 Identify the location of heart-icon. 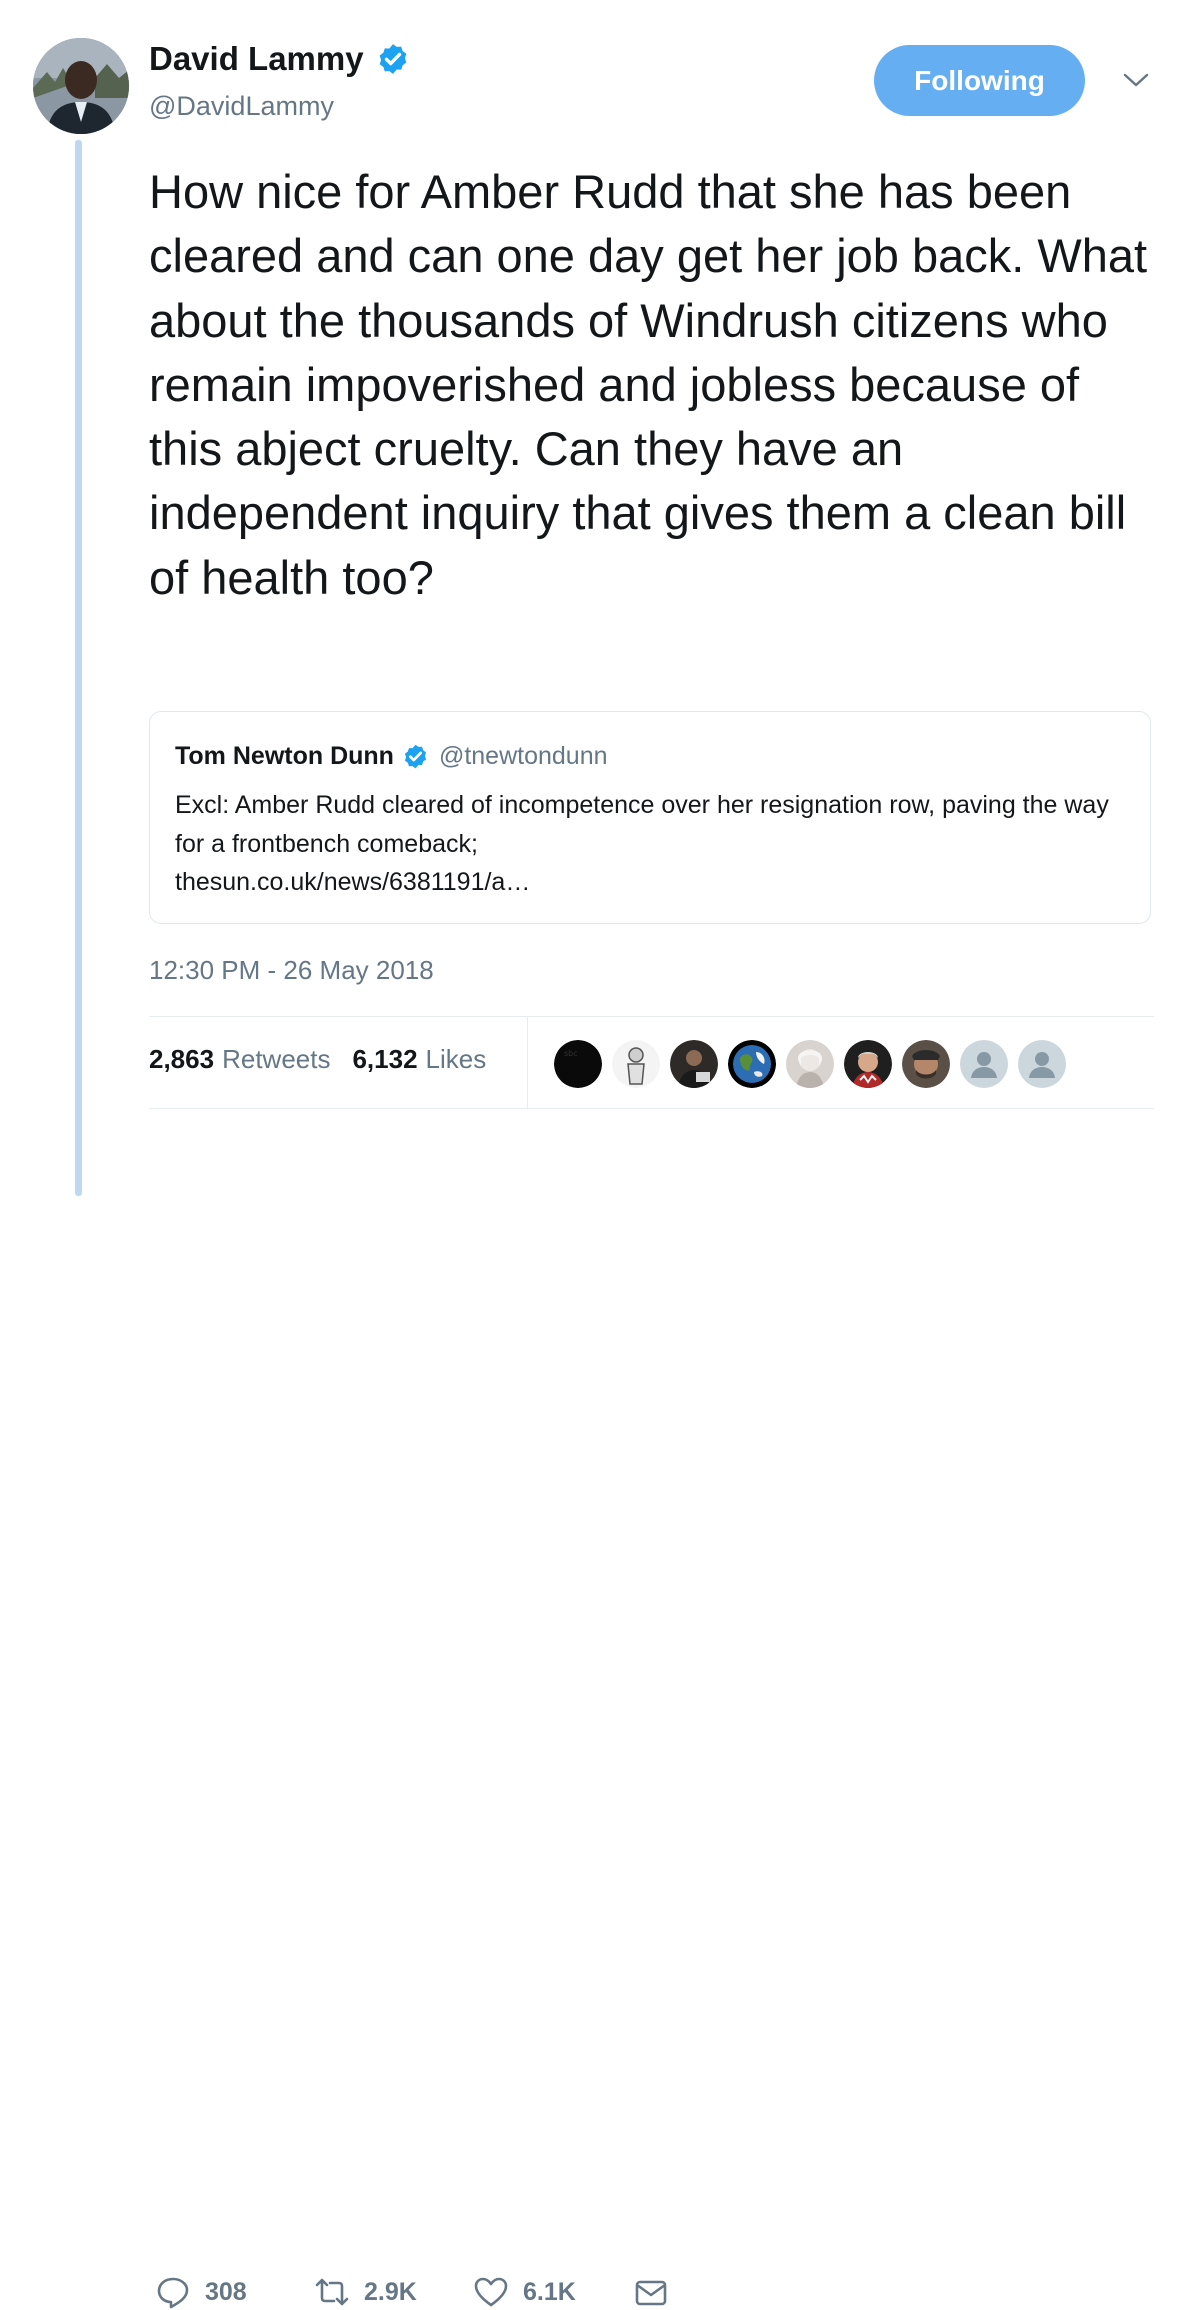
(491, 2292).